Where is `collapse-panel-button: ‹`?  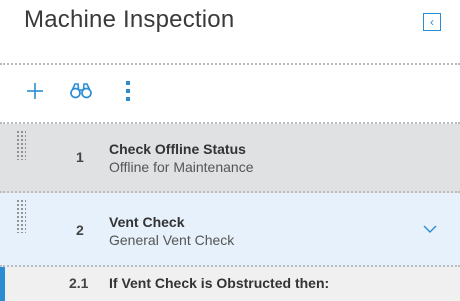 collapse-panel-button: ‹ is located at coordinates (432, 22).